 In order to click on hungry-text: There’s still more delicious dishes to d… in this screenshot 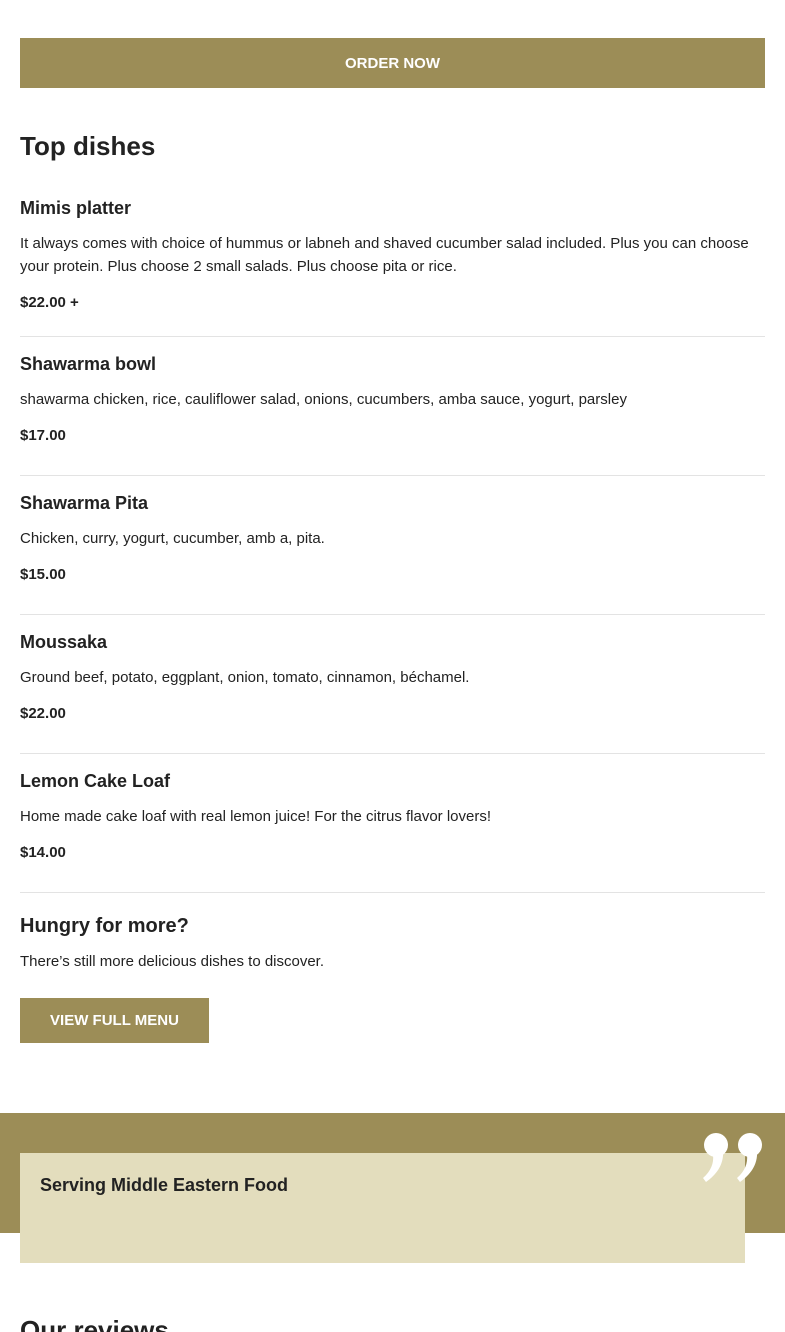, I will do `click(172, 961)`.